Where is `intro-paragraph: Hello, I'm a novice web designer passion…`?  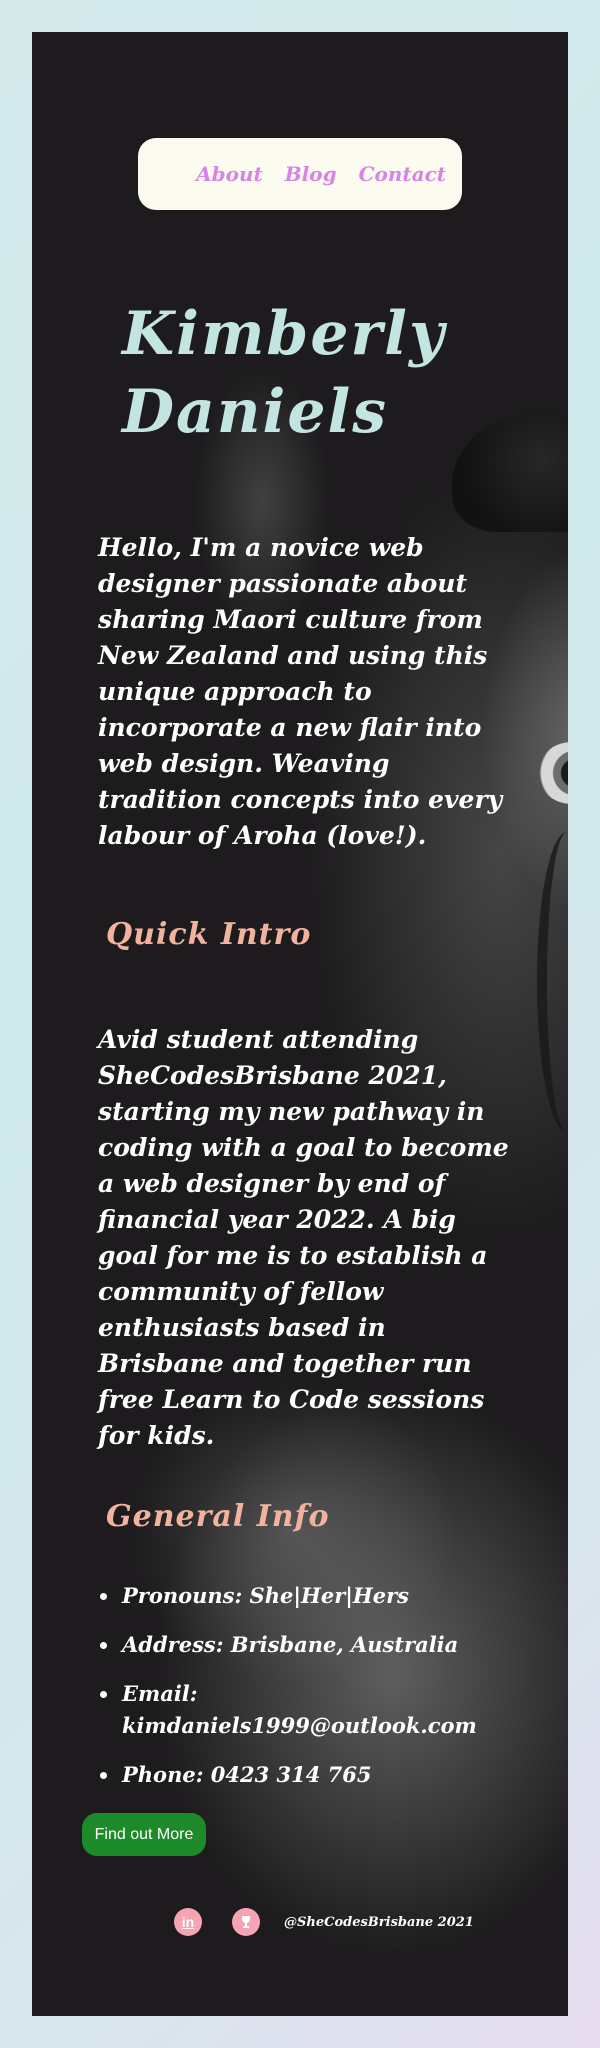 intro-paragraph: Hello, I'm a novice web designer passion… is located at coordinates (300, 691).